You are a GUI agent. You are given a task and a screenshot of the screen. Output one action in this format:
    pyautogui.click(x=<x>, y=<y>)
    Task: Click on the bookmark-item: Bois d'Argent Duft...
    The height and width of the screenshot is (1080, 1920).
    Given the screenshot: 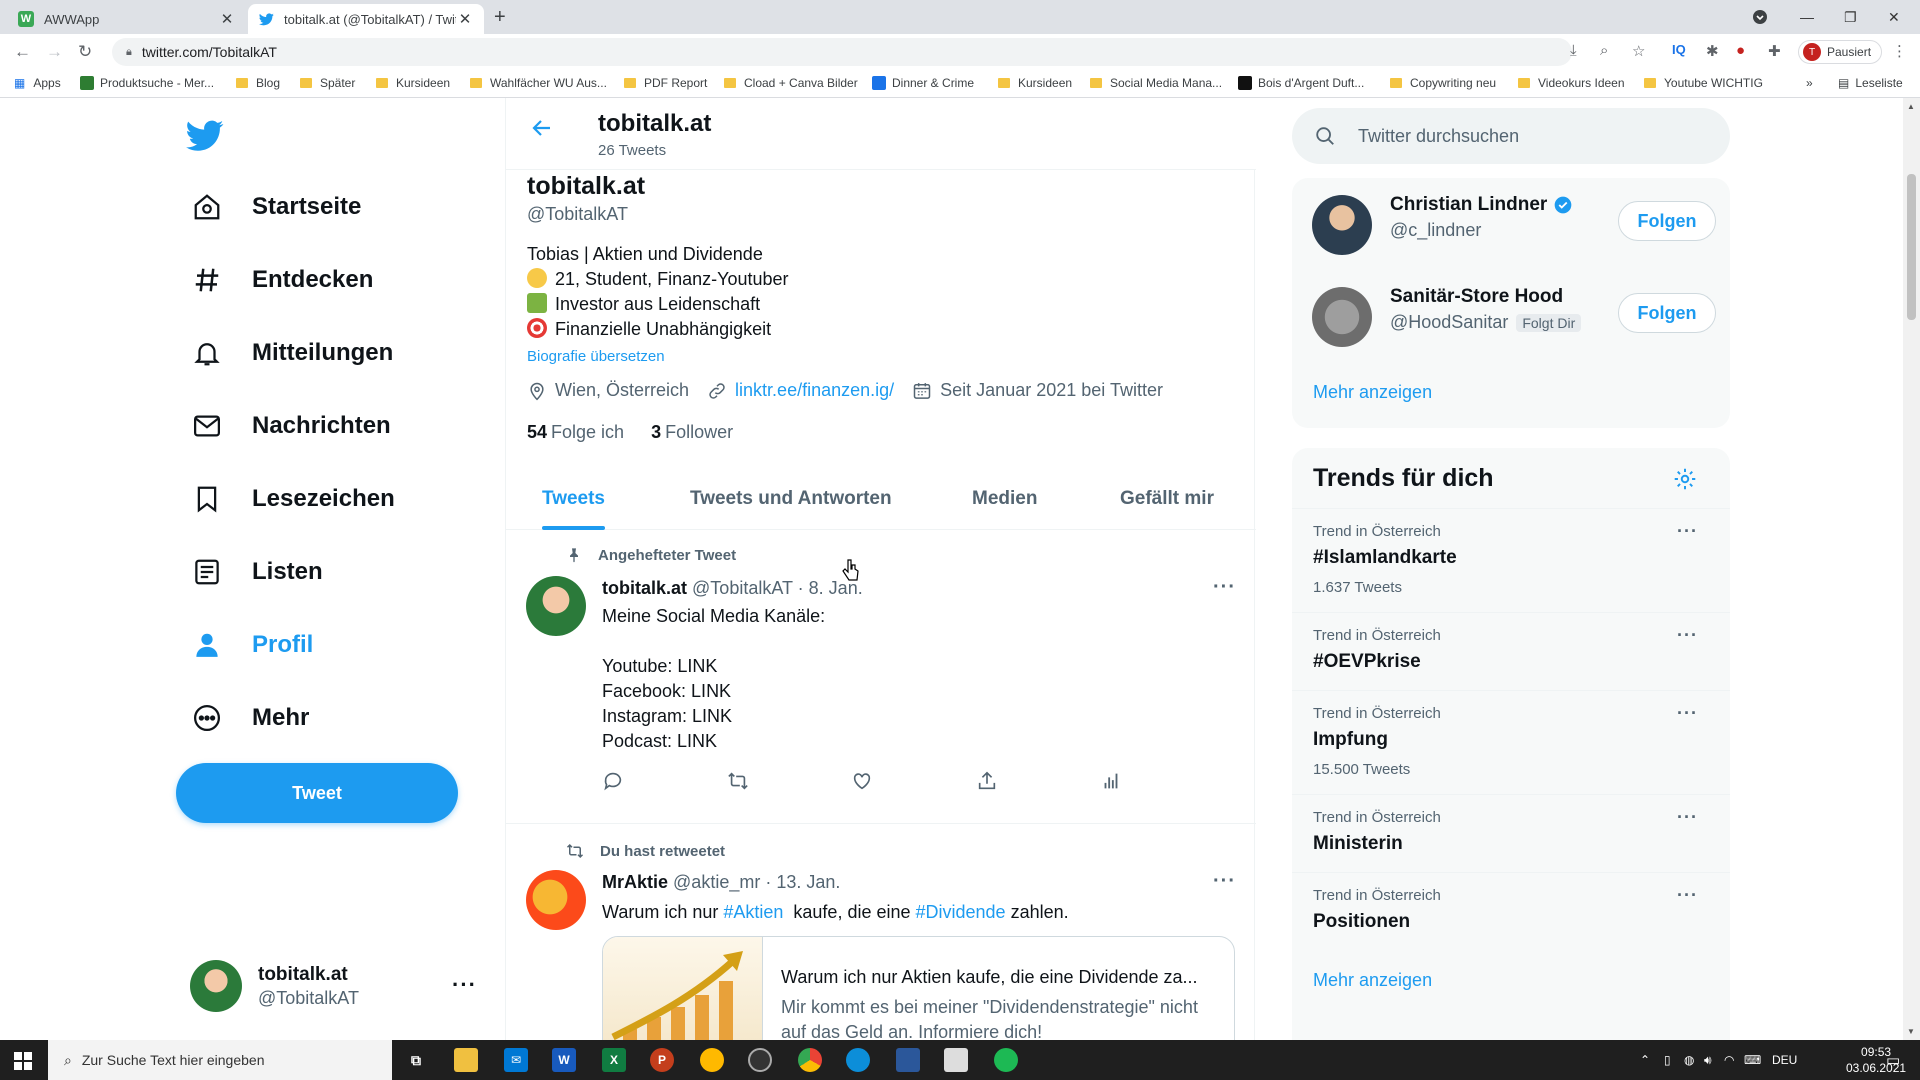 What is the action you would take?
    pyautogui.click(x=1301, y=83)
    